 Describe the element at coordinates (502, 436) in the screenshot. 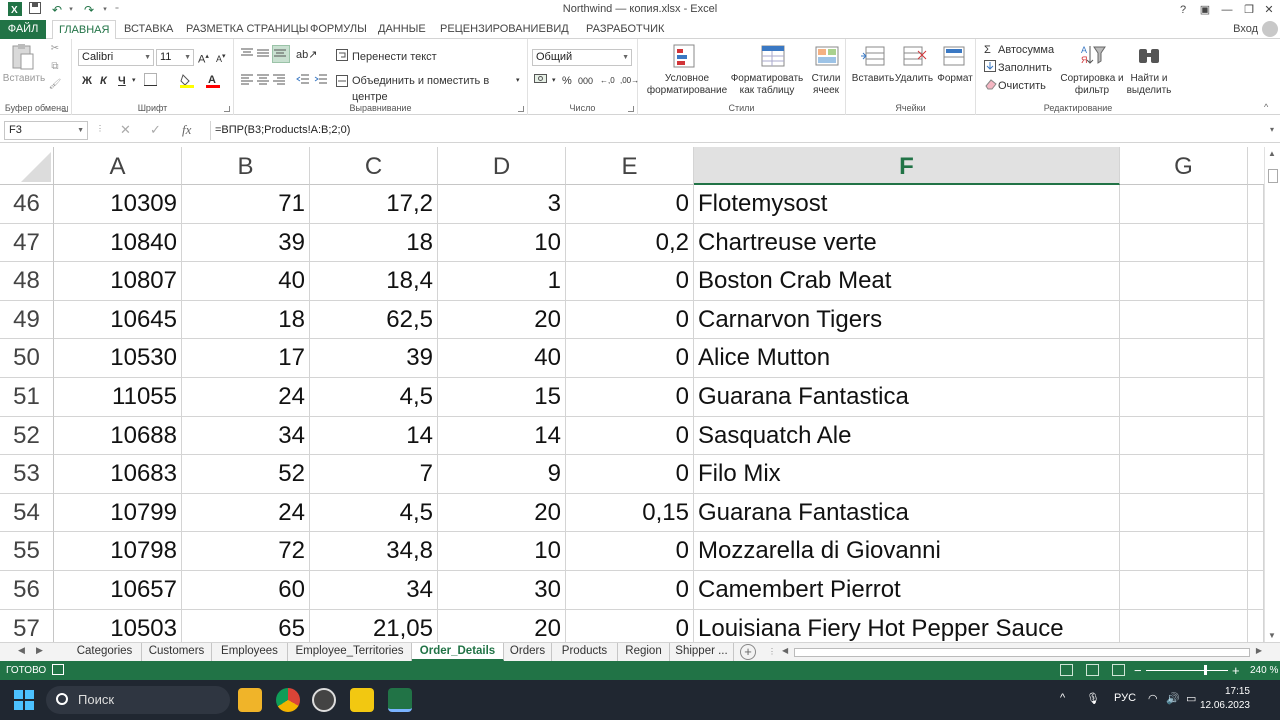

I see `cell-d: 14` at that location.